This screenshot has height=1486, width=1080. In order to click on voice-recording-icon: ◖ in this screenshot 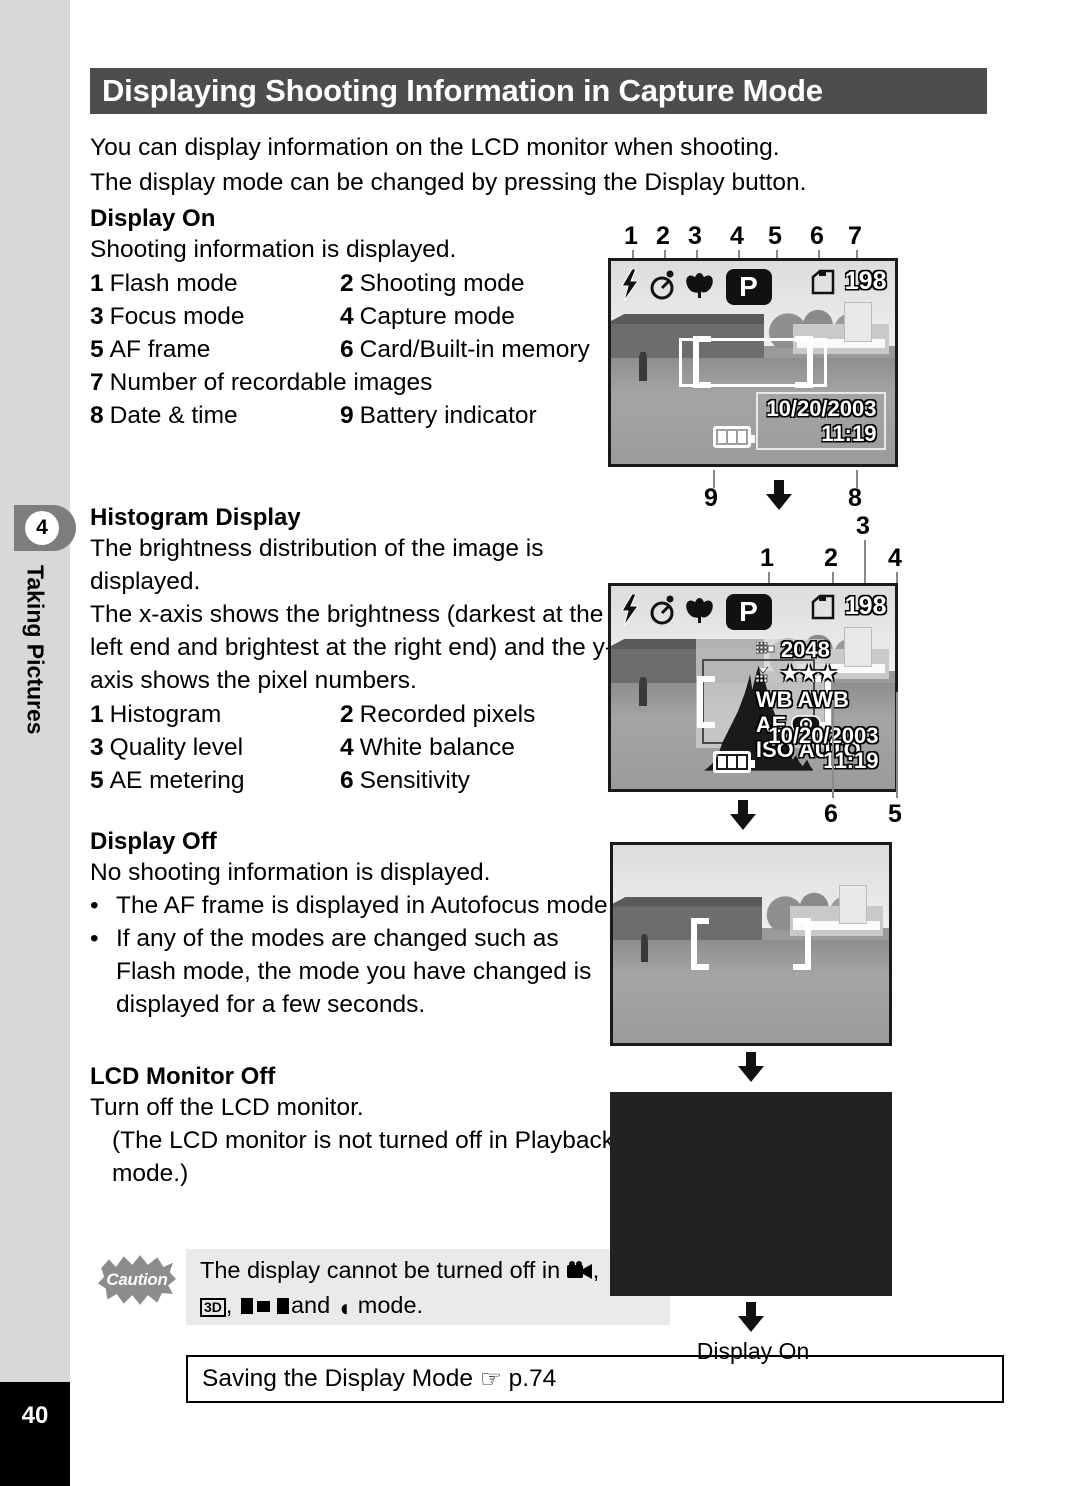, I will do `click(344, 1308)`.